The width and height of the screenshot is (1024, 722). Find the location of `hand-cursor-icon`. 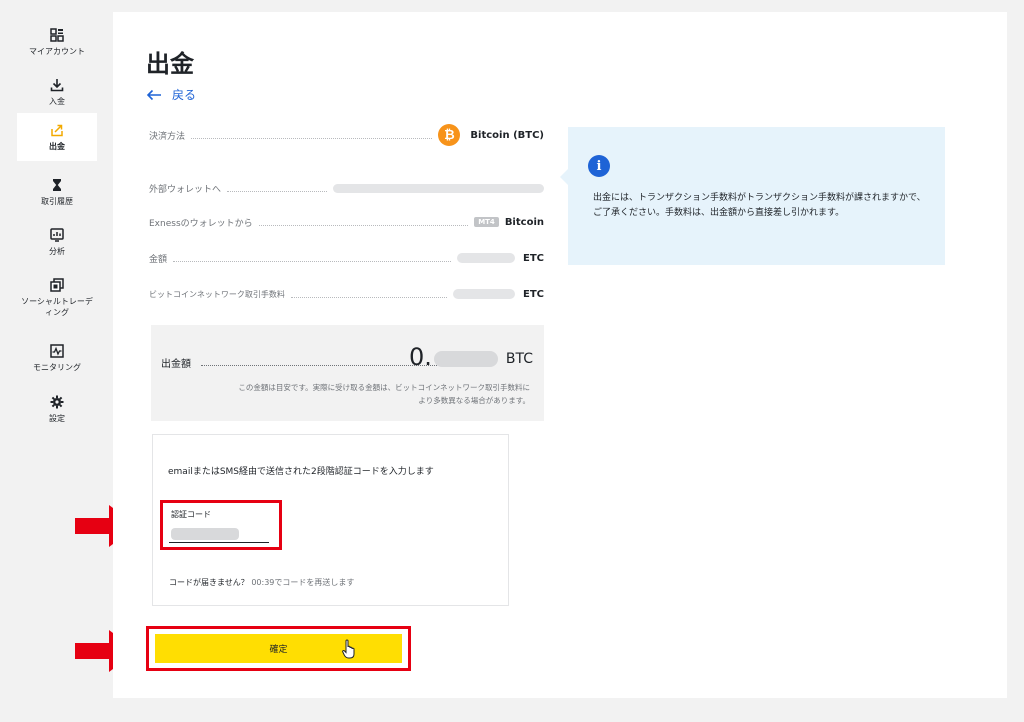

hand-cursor-icon is located at coordinates (348, 649).